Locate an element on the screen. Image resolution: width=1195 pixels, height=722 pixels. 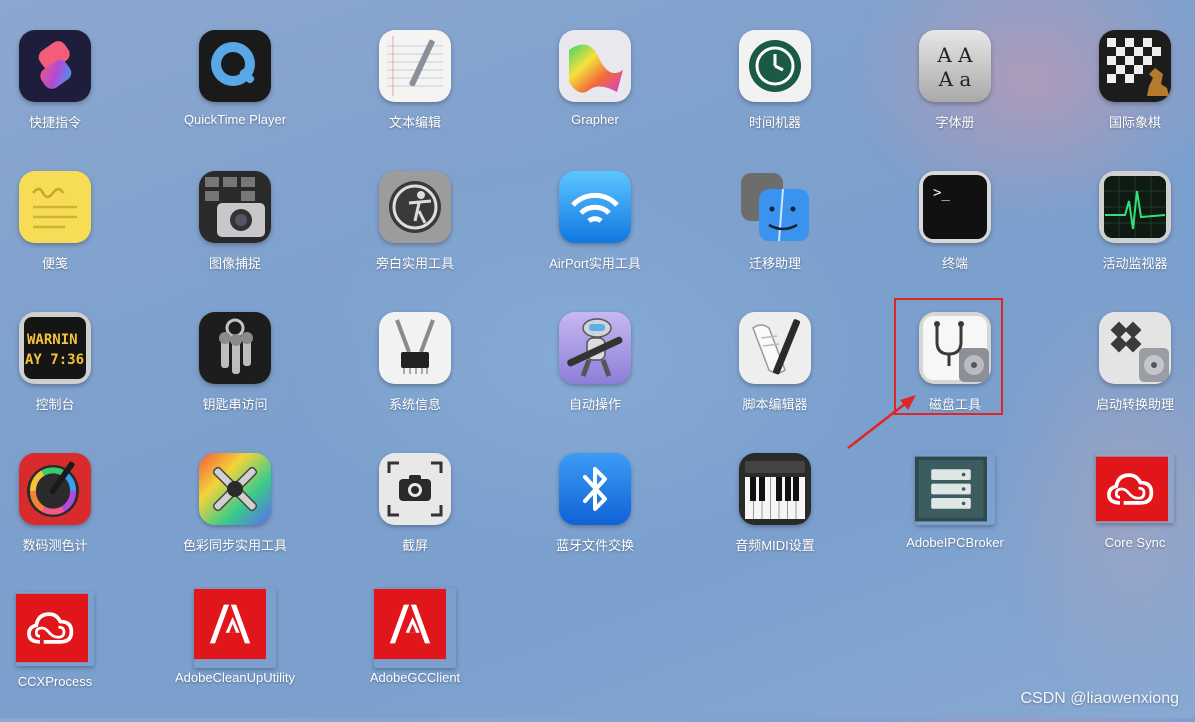
font-book-text-2: A a is located at coordinates (955, 79).